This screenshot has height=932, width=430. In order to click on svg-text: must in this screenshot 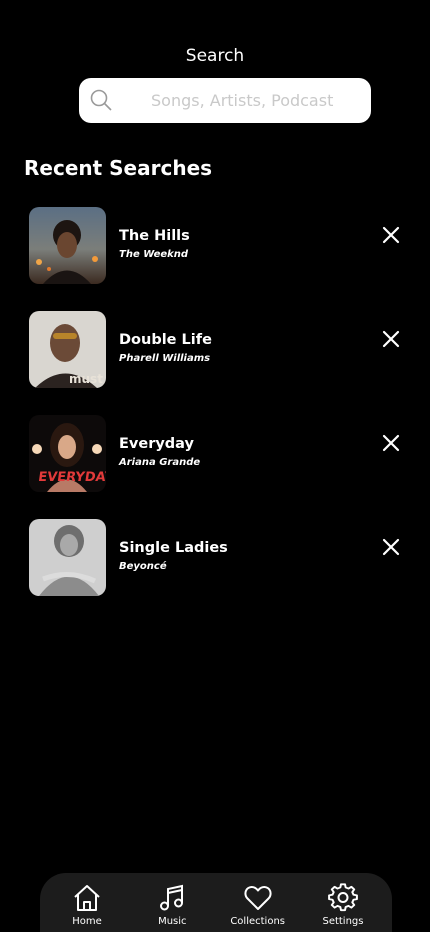, I will do `click(86, 379)`.